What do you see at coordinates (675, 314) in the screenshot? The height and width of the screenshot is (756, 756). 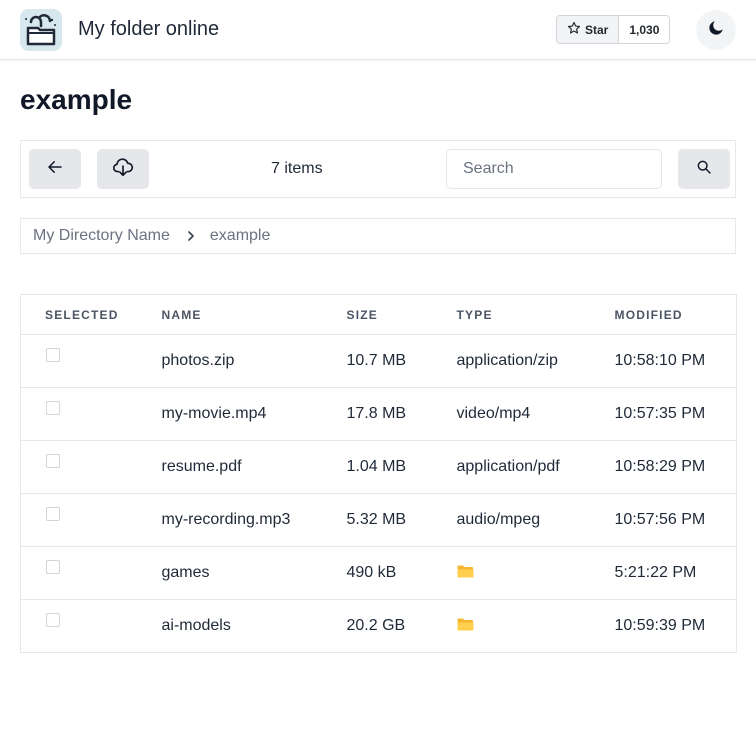 I see `column-header-modified: MODIFIED` at bounding box center [675, 314].